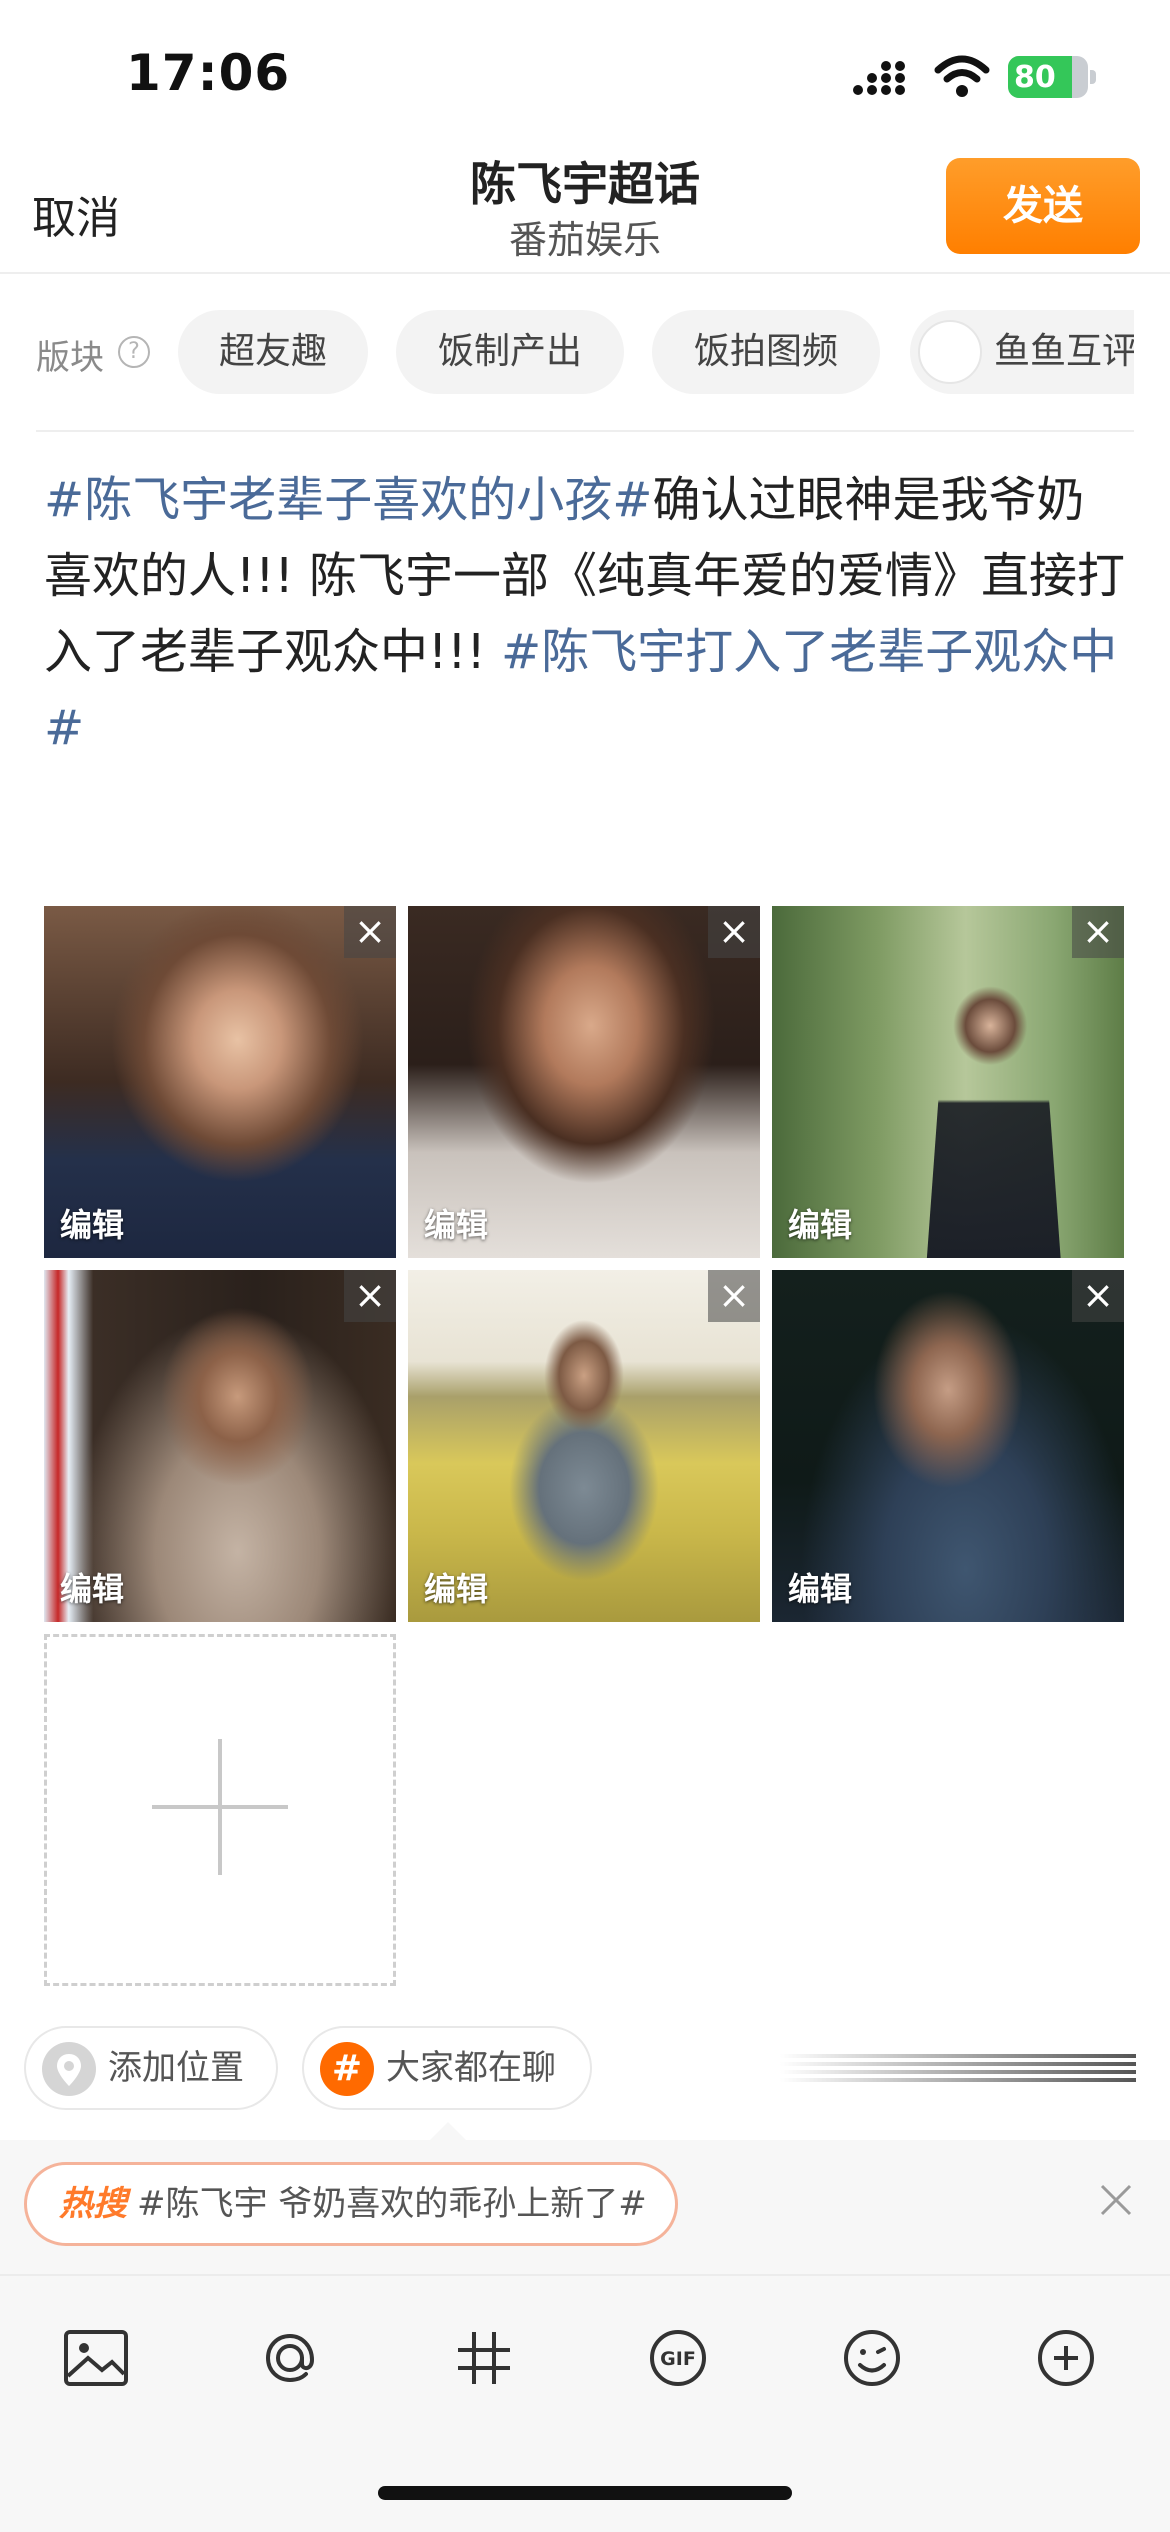 Image resolution: width=1170 pixels, height=2532 pixels. What do you see at coordinates (220, 1082) in the screenshot?
I see `image-thumbnail-1: × 编辑` at bounding box center [220, 1082].